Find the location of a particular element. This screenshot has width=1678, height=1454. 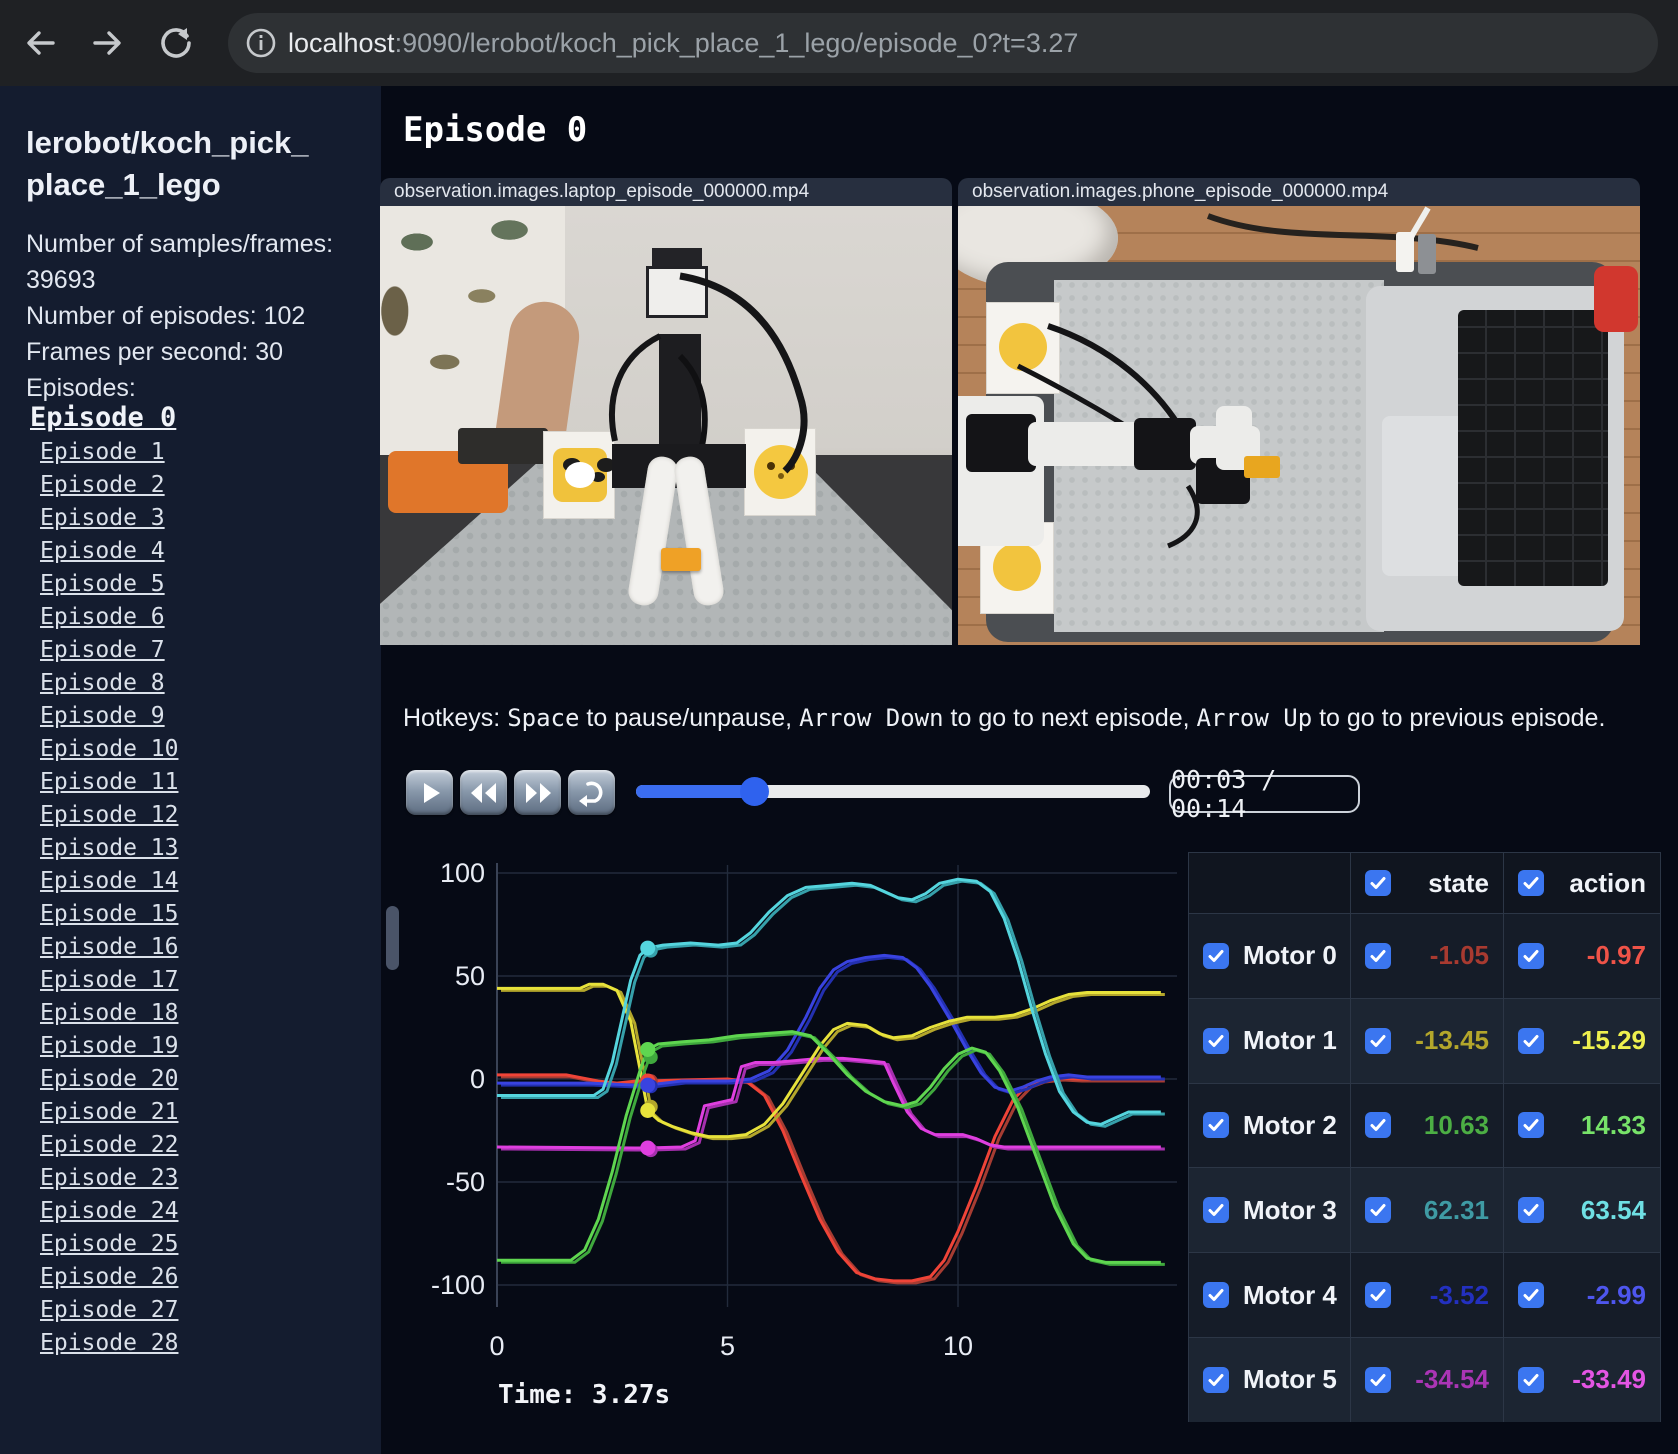

episode-link-12: Episode 12 is located at coordinates (210, 818).